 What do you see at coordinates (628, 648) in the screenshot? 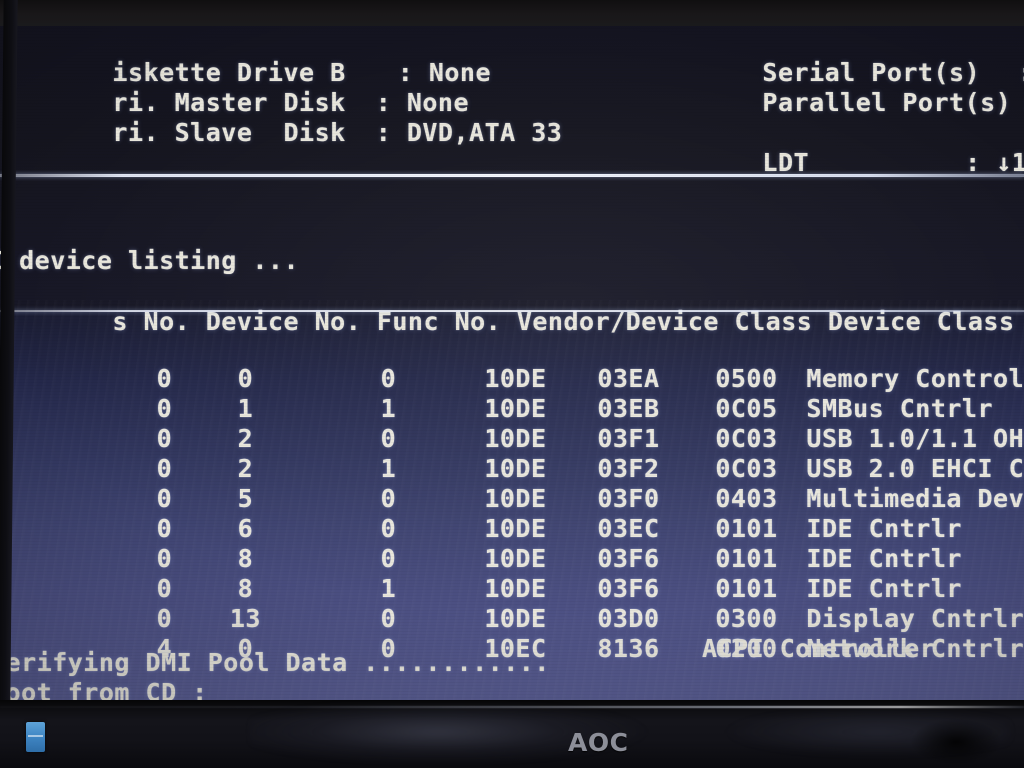
I see `cell-device-id: 8136` at bounding box center [628, 648].